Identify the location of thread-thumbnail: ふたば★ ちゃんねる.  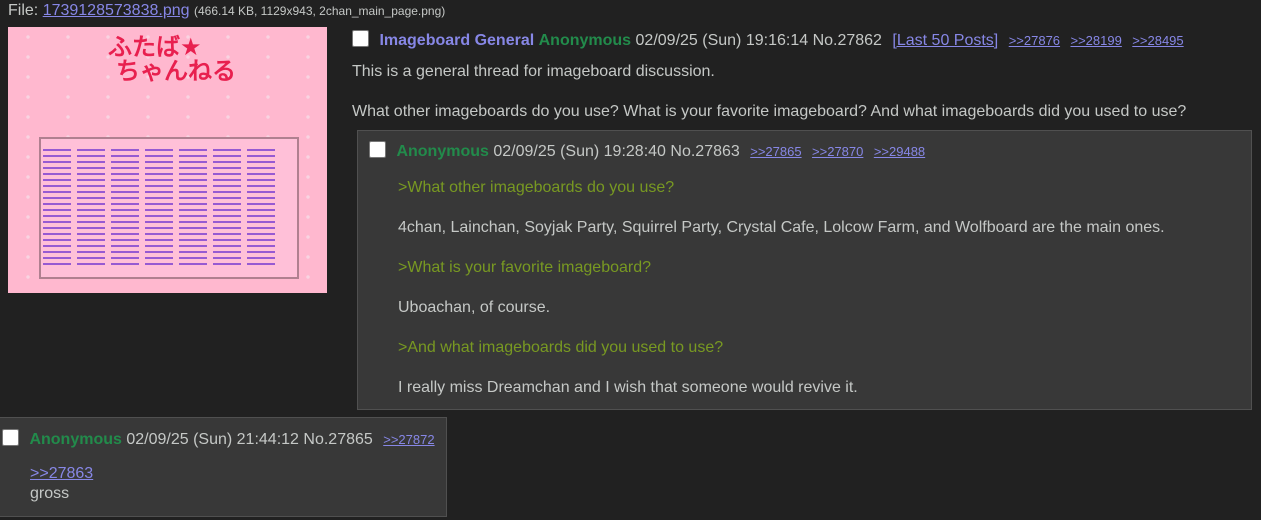
(167, 160).